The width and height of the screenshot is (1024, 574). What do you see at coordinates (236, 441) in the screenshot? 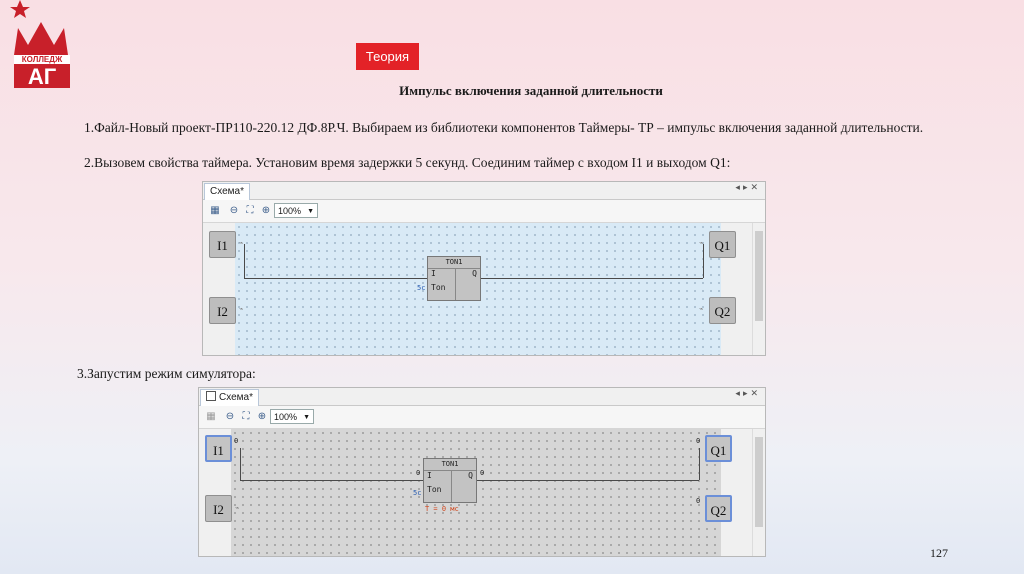
I see `i1-value: 0` at bounding box center [236, 441].